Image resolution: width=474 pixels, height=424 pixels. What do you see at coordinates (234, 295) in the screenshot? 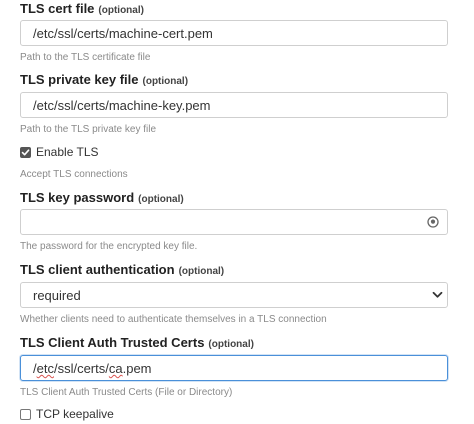
I see `tls-client-authentication-select: required` at bounding box center [234, 295].